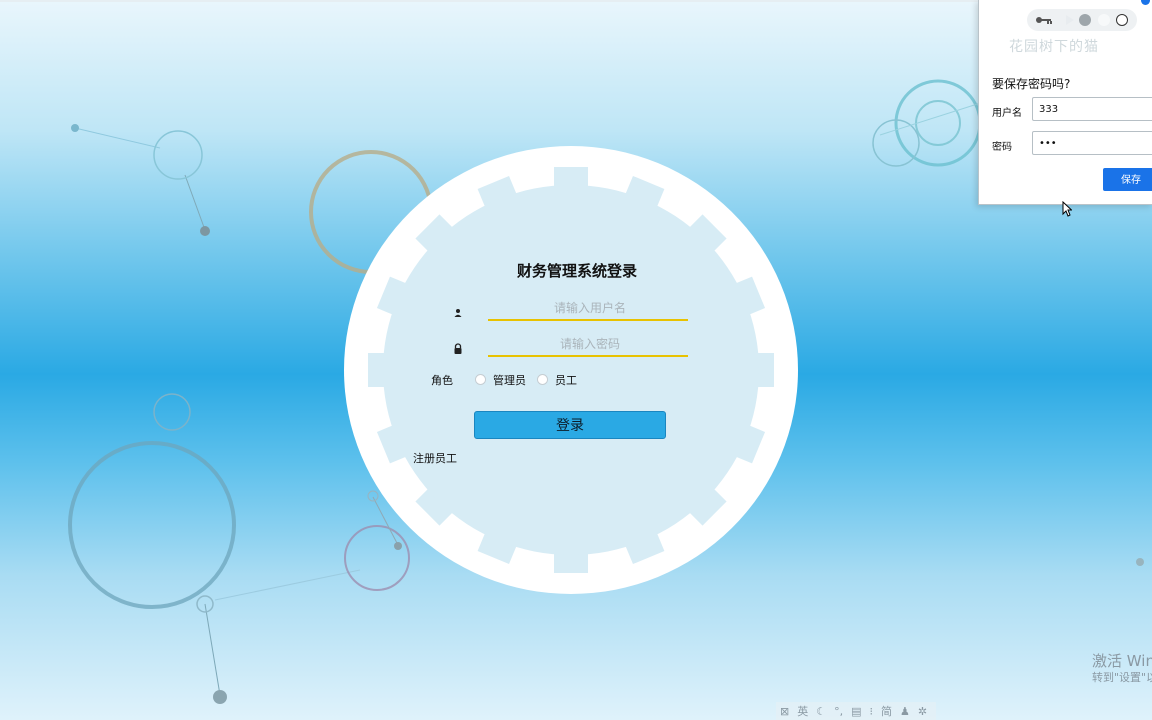  I want to click on ime-punct-icon: °,, so click(838, 711).